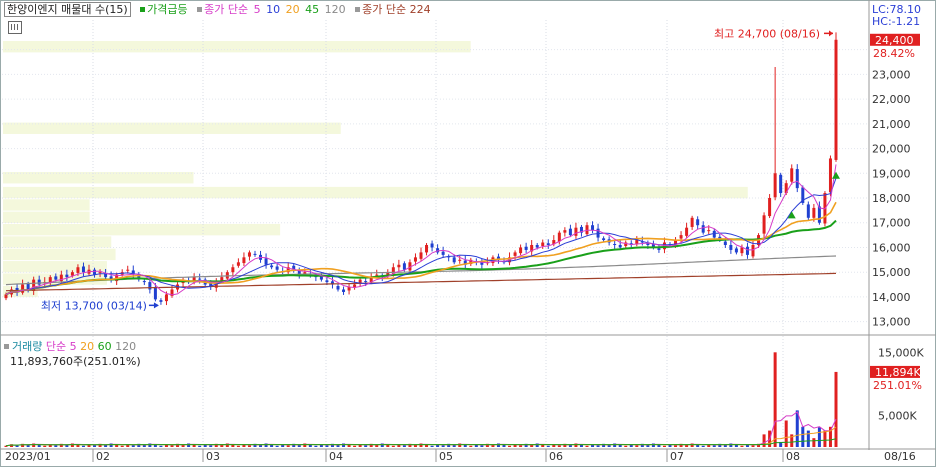  Describe the element at coordinates (894, 40) in the screenshot. I see `current-price-value: 24,400` at that location.